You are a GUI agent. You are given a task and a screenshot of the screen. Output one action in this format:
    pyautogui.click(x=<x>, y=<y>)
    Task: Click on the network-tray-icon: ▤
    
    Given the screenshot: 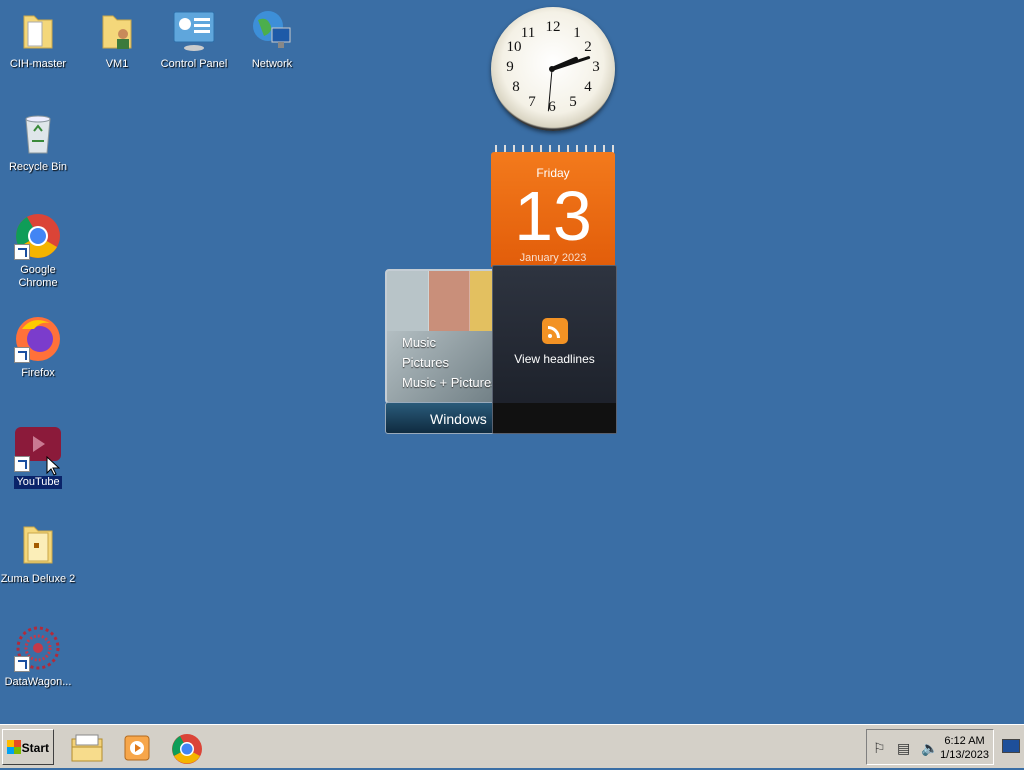 What is the action you would take?
    pyautogui.click(x=903, y=748)
    